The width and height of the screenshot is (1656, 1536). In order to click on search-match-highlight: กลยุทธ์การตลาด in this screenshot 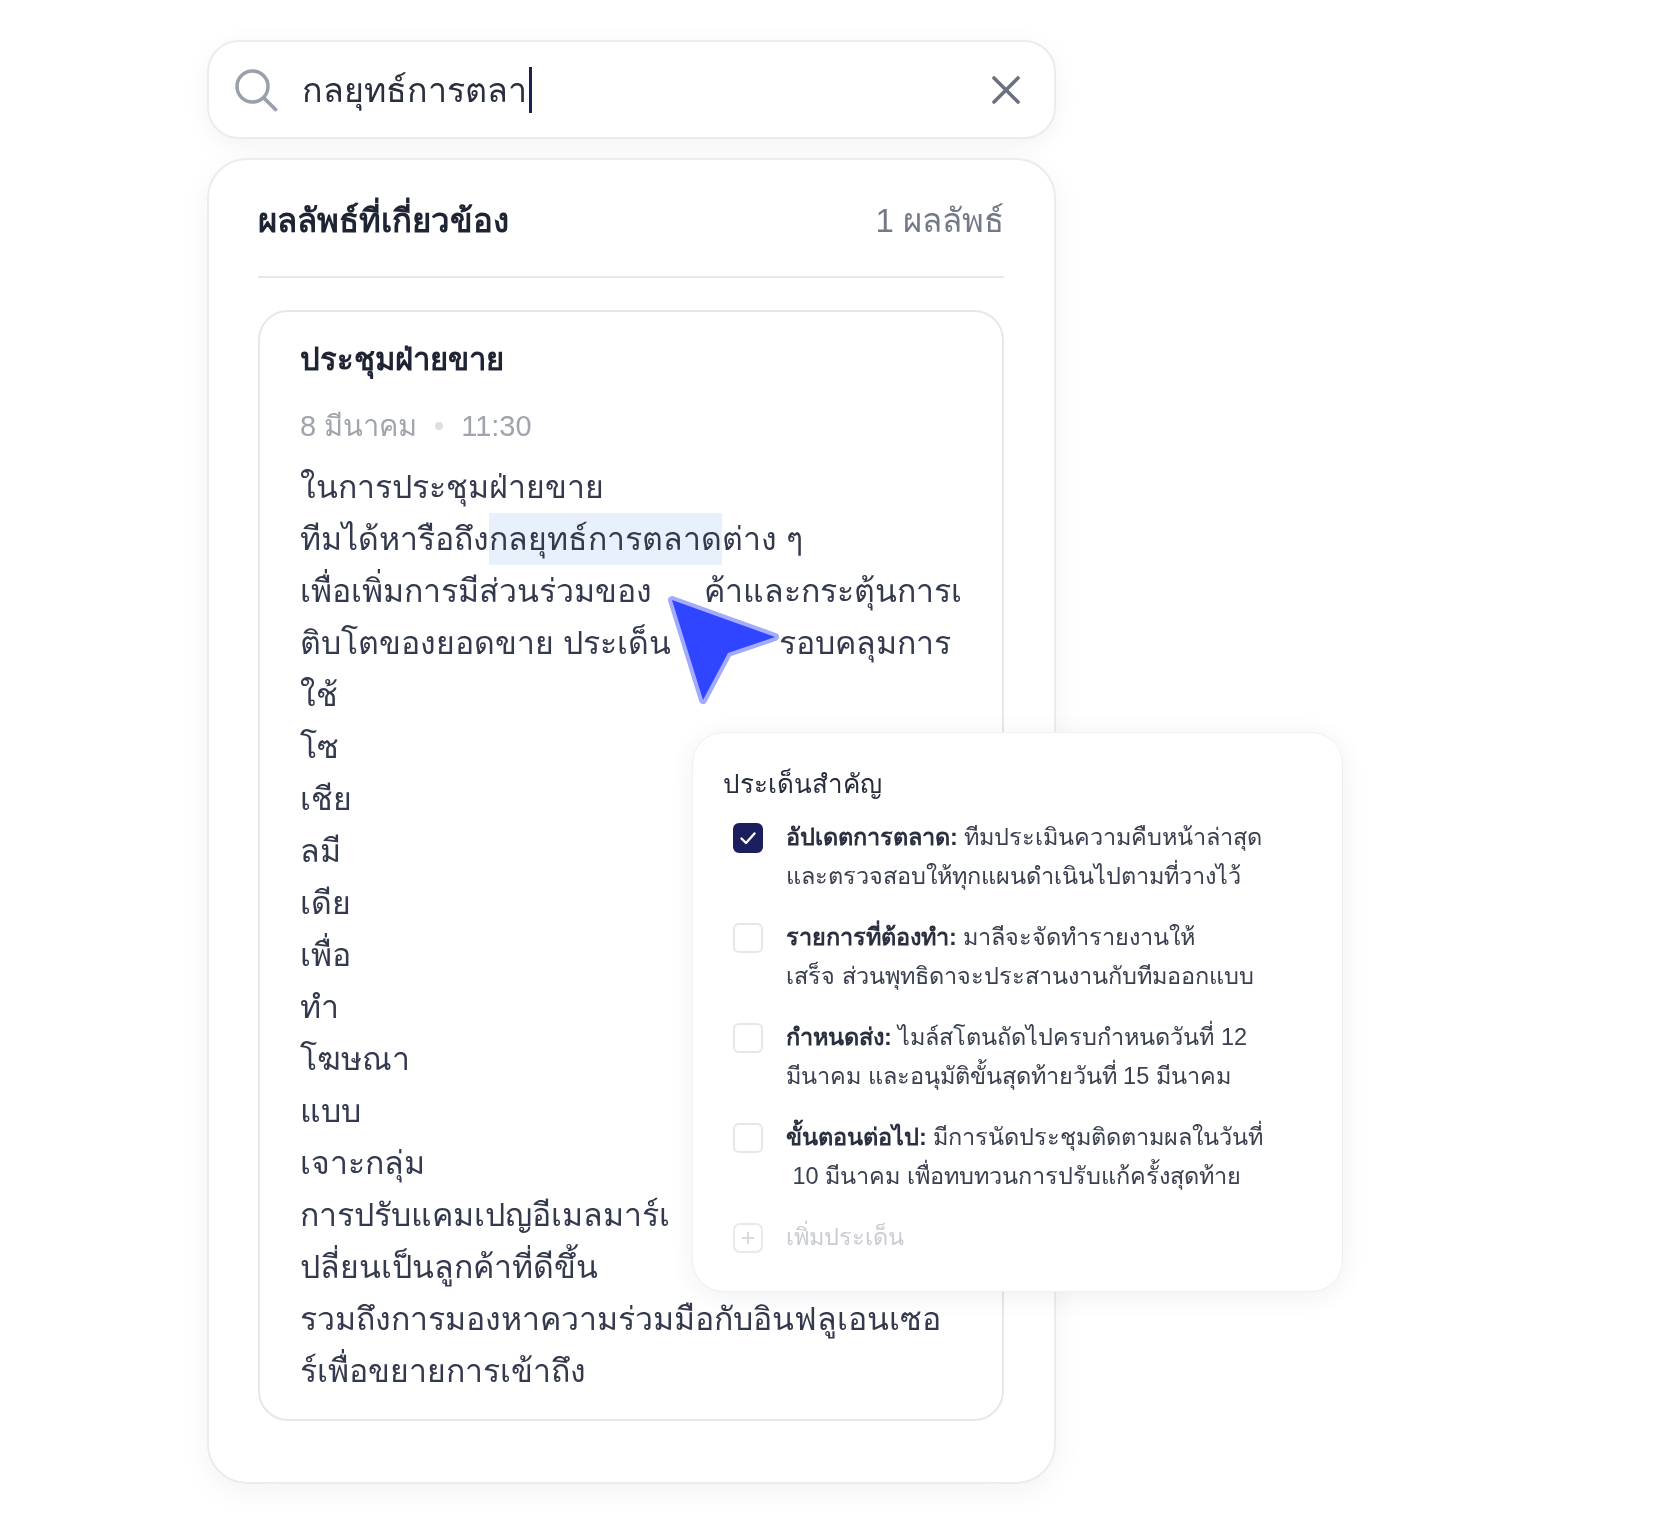, I will do `click(605, 539)`.